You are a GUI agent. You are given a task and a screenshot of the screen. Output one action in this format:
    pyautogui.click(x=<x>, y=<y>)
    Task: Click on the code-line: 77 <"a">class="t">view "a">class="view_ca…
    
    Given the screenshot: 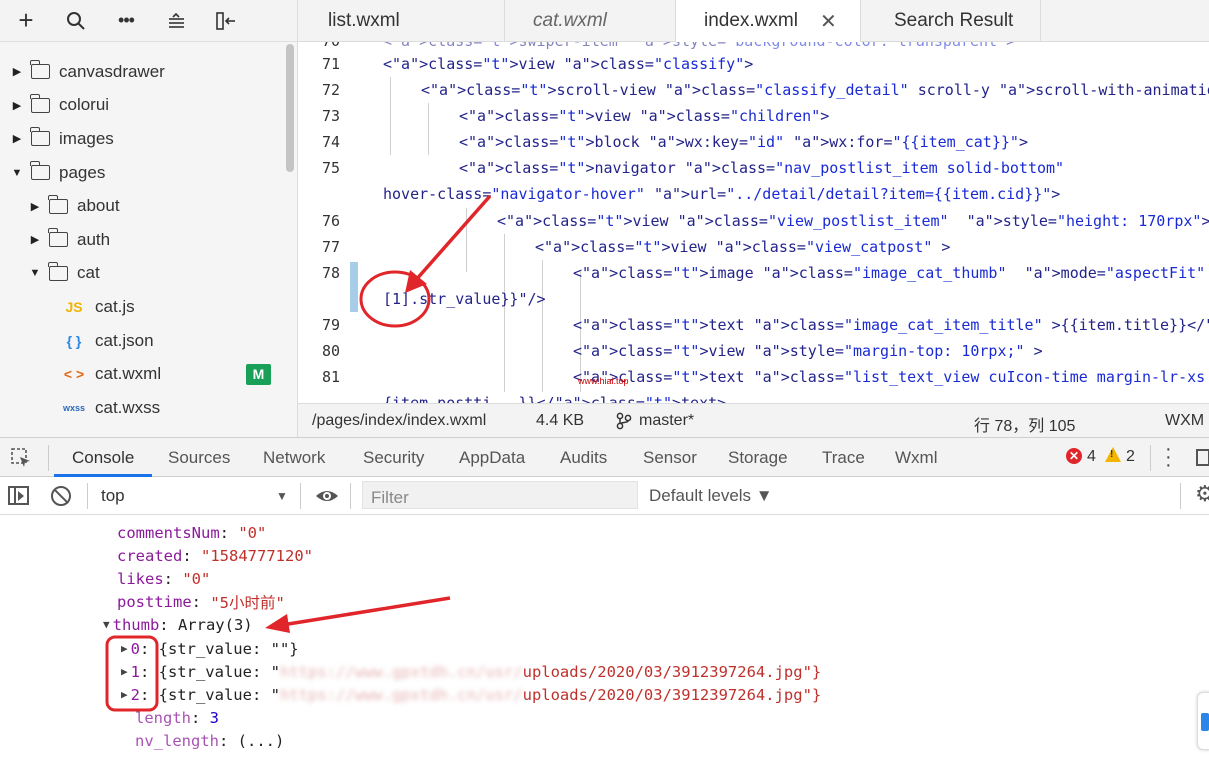 What is the action you would take?
    pyautogui.click(x=753, y=247)
    